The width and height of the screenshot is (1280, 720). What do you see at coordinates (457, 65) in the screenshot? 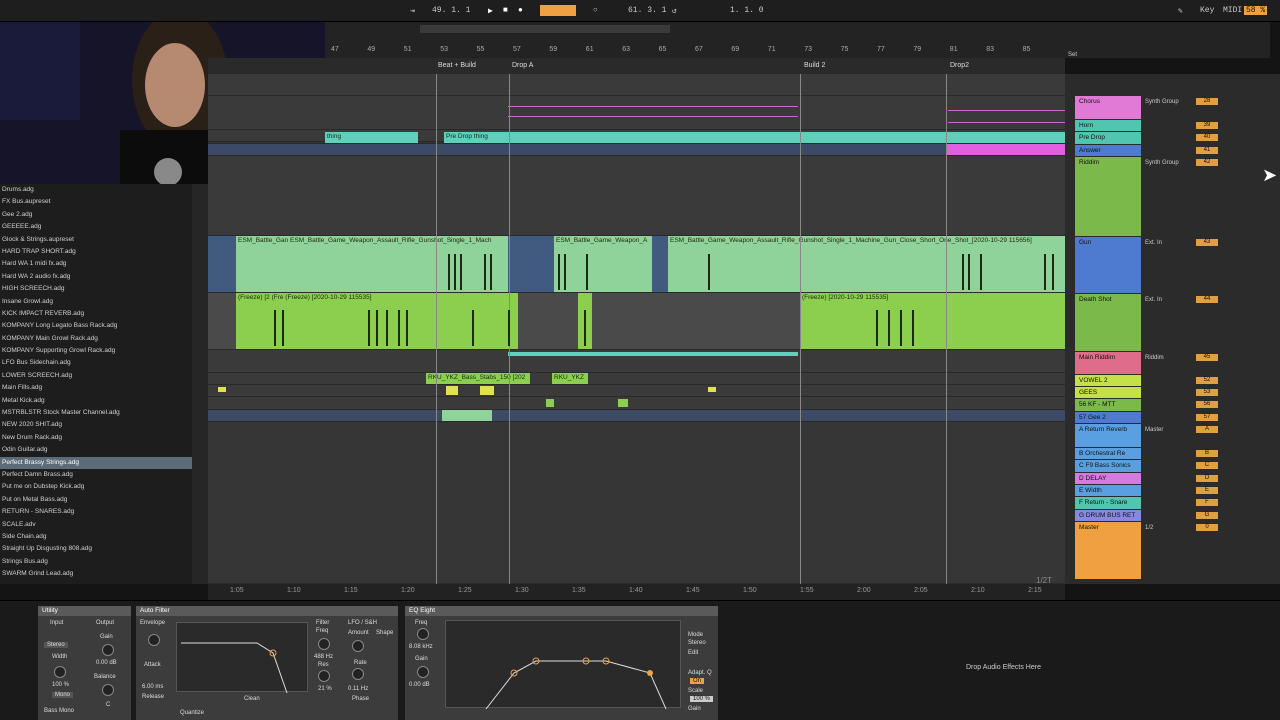
I see `locator-beat-build: Beat + Build` at bounding box center [457, 65].